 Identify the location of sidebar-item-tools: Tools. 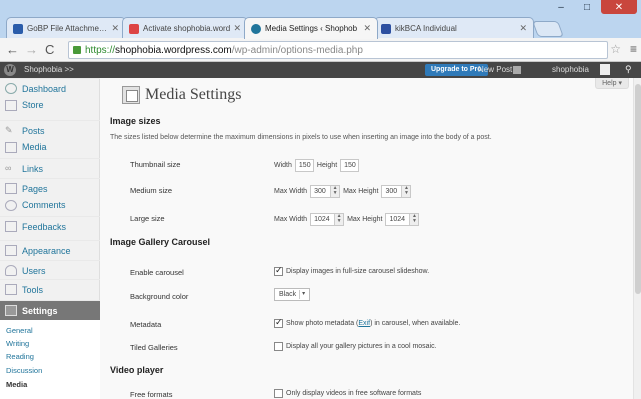
(50, 289).